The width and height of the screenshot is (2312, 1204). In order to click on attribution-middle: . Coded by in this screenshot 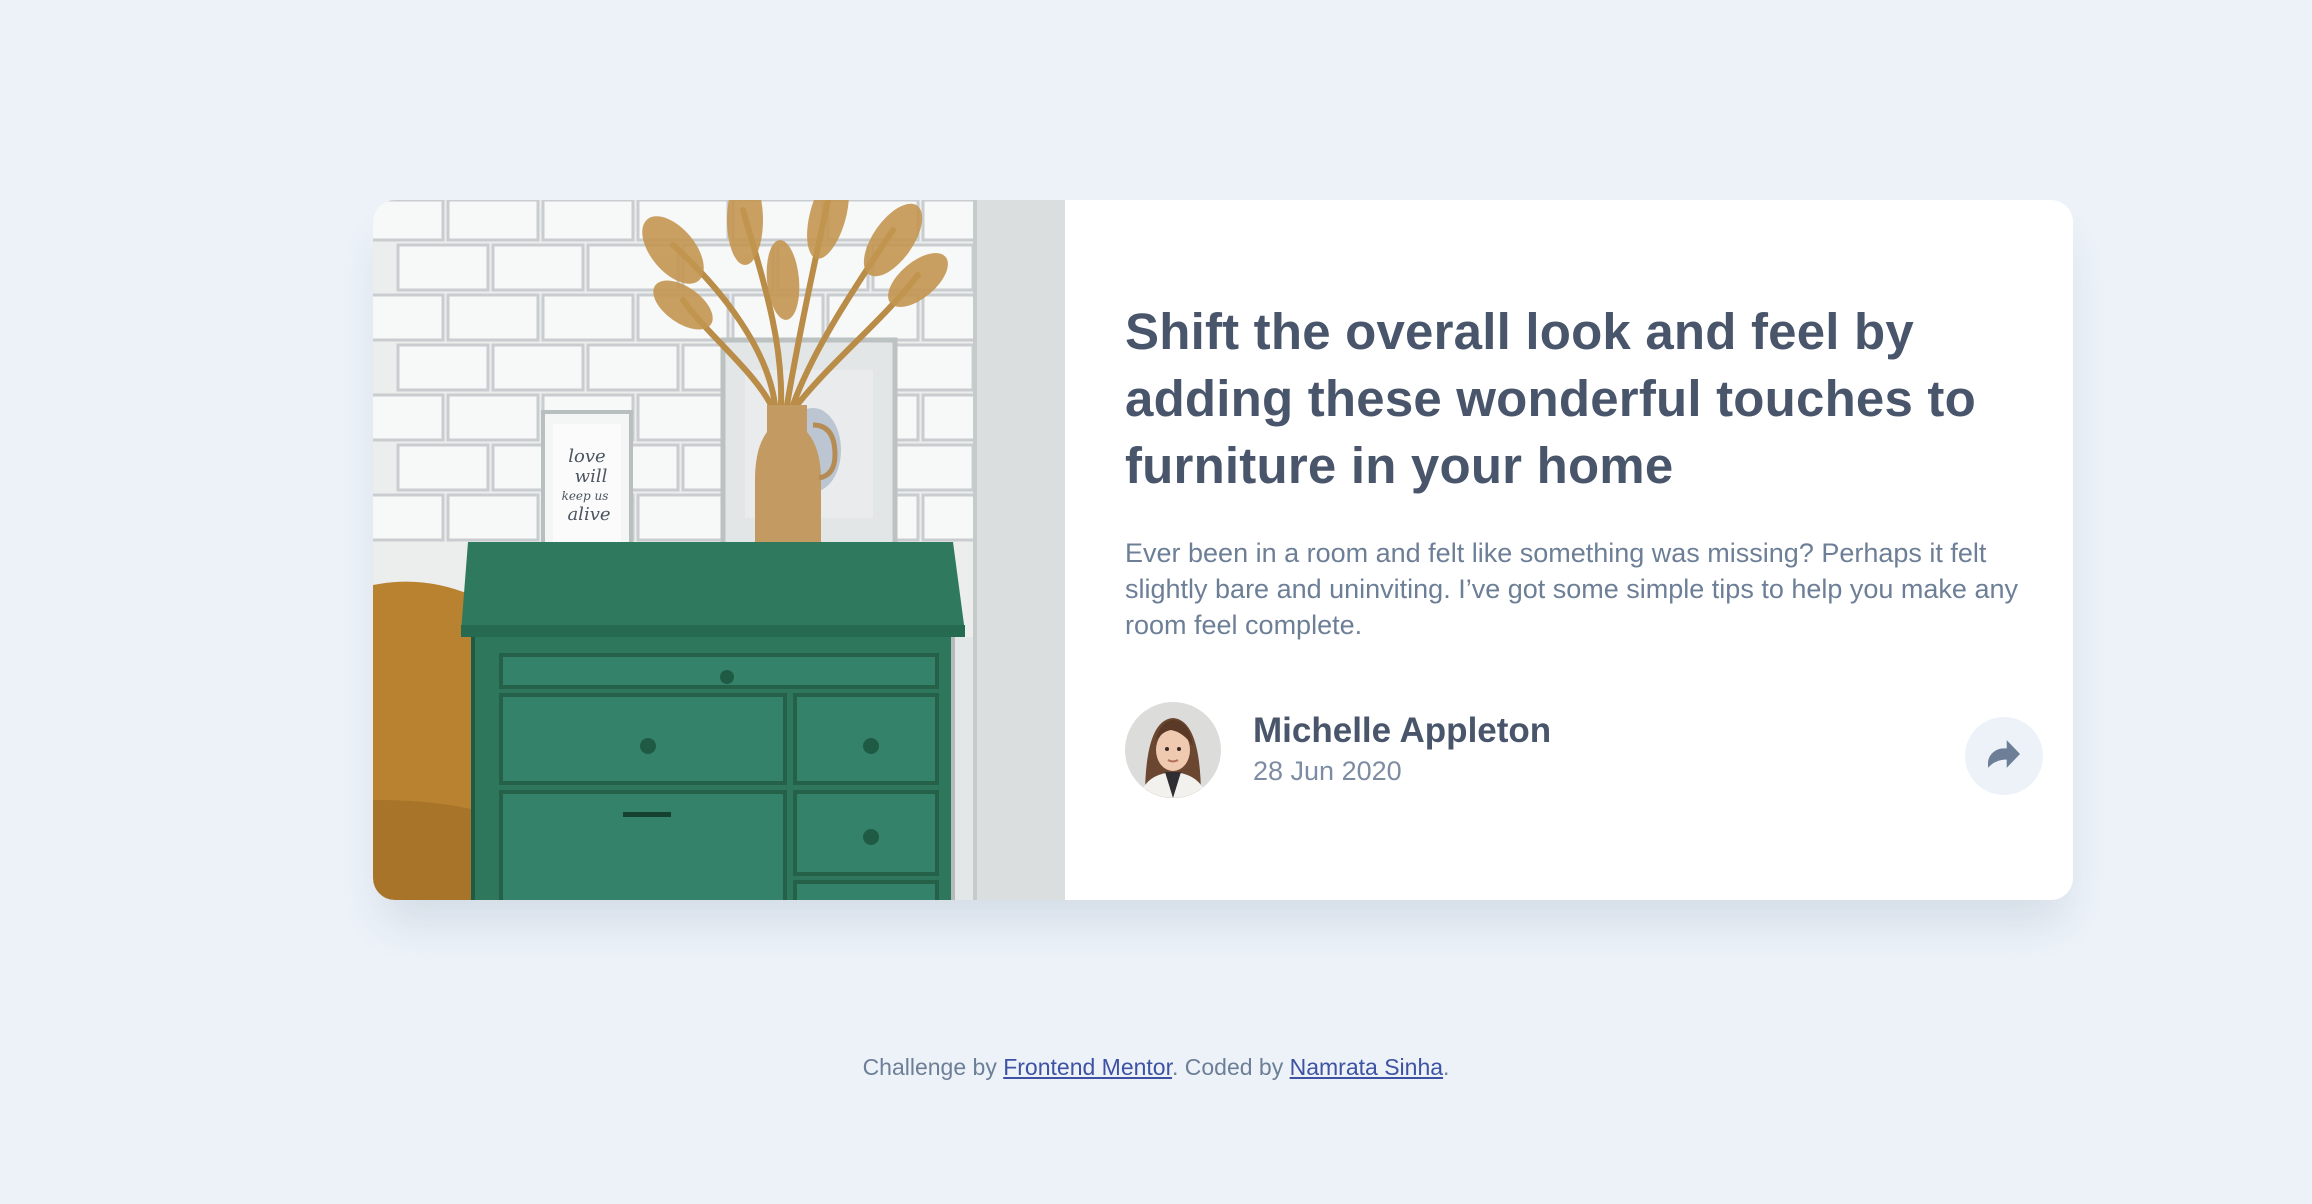, I will do `click(1230, 1067)`.